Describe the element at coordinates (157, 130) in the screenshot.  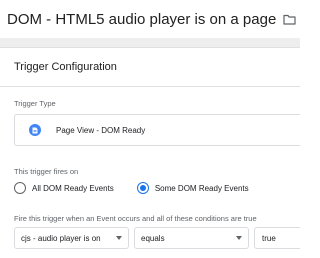
I see `trigger-type-selector: Page View - DOM Ready` at that location.